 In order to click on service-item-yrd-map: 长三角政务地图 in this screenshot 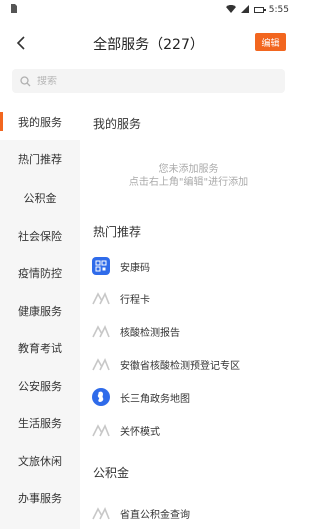, I will do `click(192, 397)`.